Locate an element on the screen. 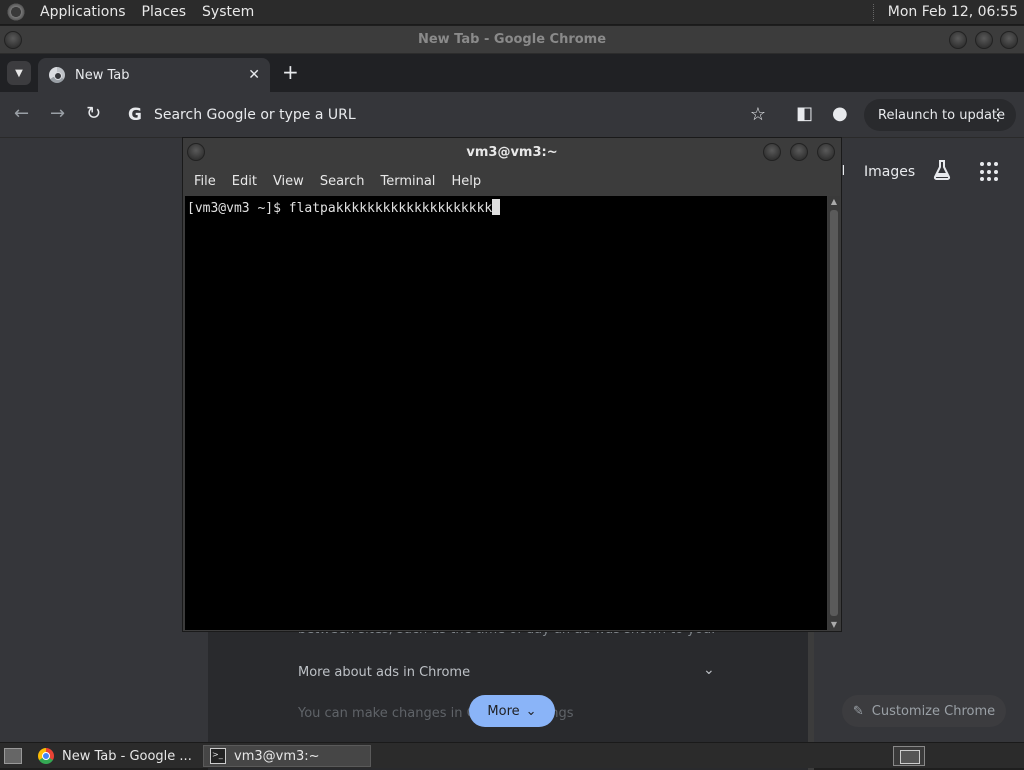 The height and width of the screenshot is (770, 1024). google-apps-icon is located at coordinates (990, 172).